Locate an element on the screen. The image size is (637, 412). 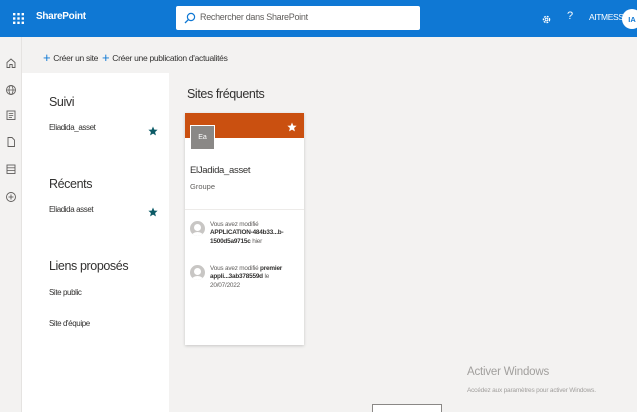
divider is located at coordinates (244, 209).